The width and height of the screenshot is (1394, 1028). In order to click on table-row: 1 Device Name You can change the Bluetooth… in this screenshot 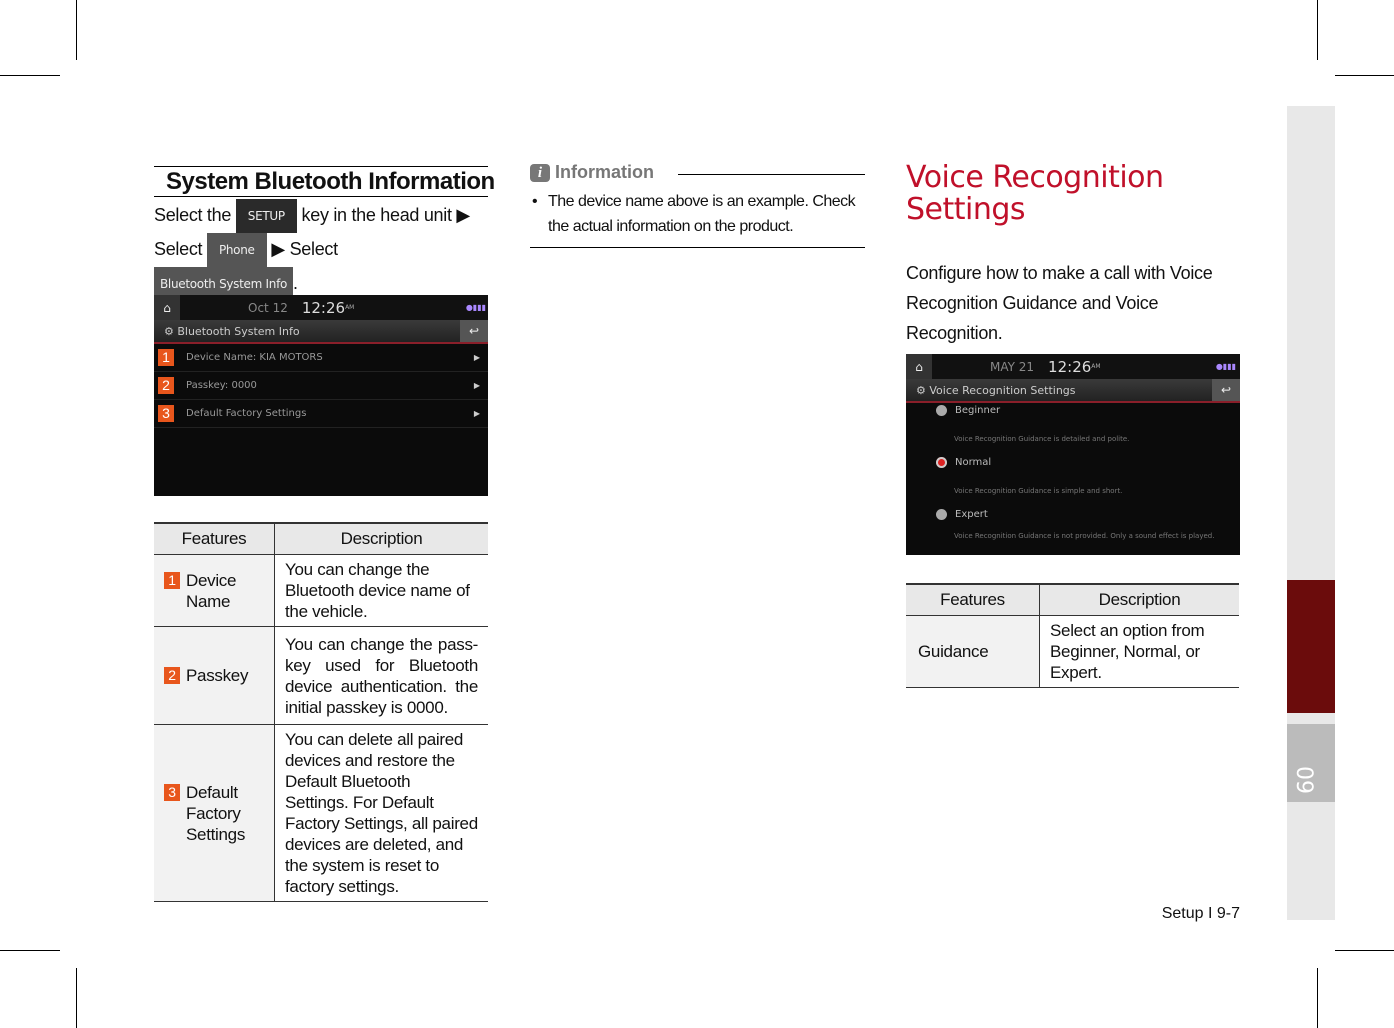, I will do `click(321, 590)`.